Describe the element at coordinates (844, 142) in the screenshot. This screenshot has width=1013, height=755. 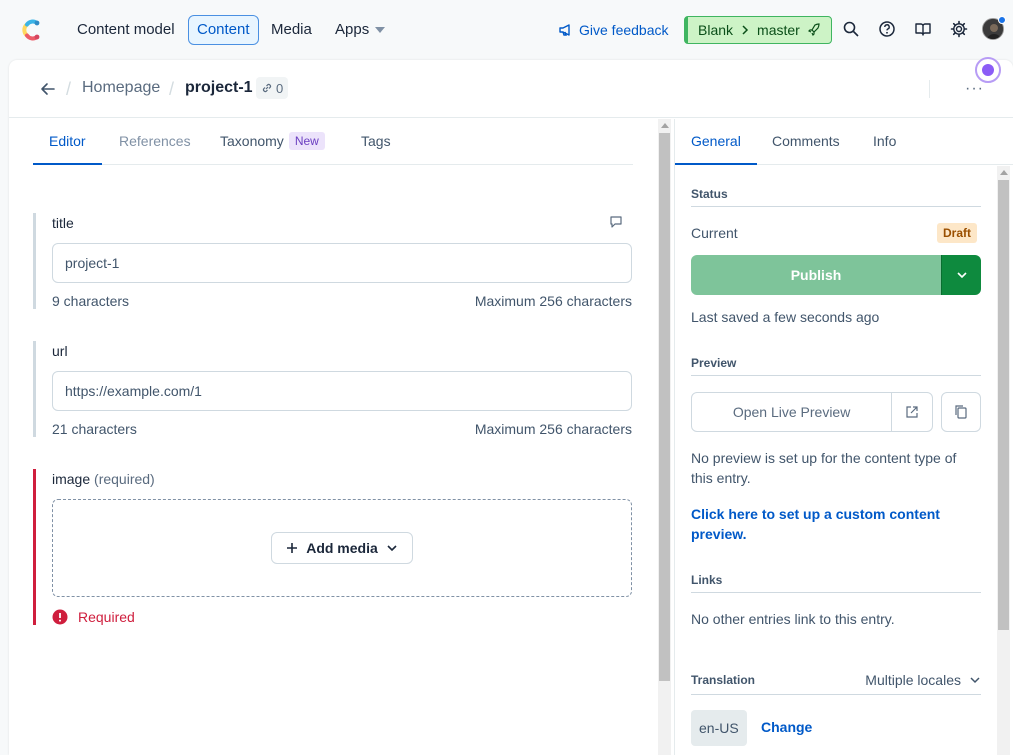
I see `sidebar-tabs: General Comments Info` at that location.